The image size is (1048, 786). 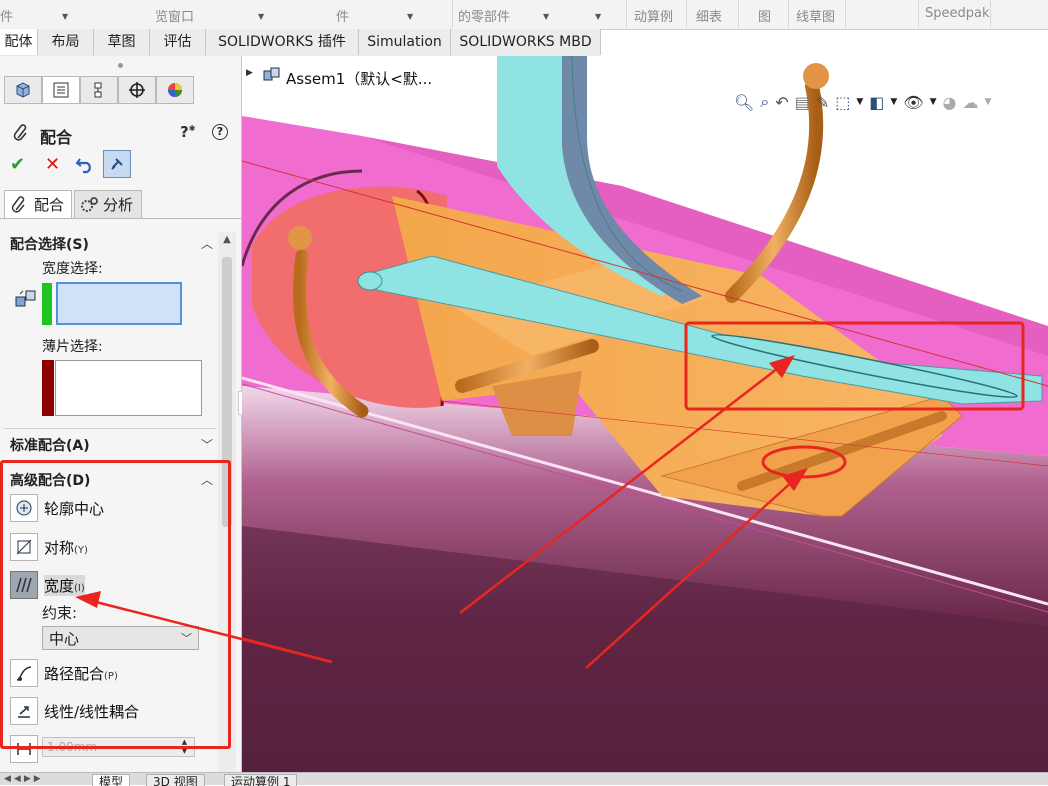 I want to click on crosshair-icon, so click(x=137, y=90).